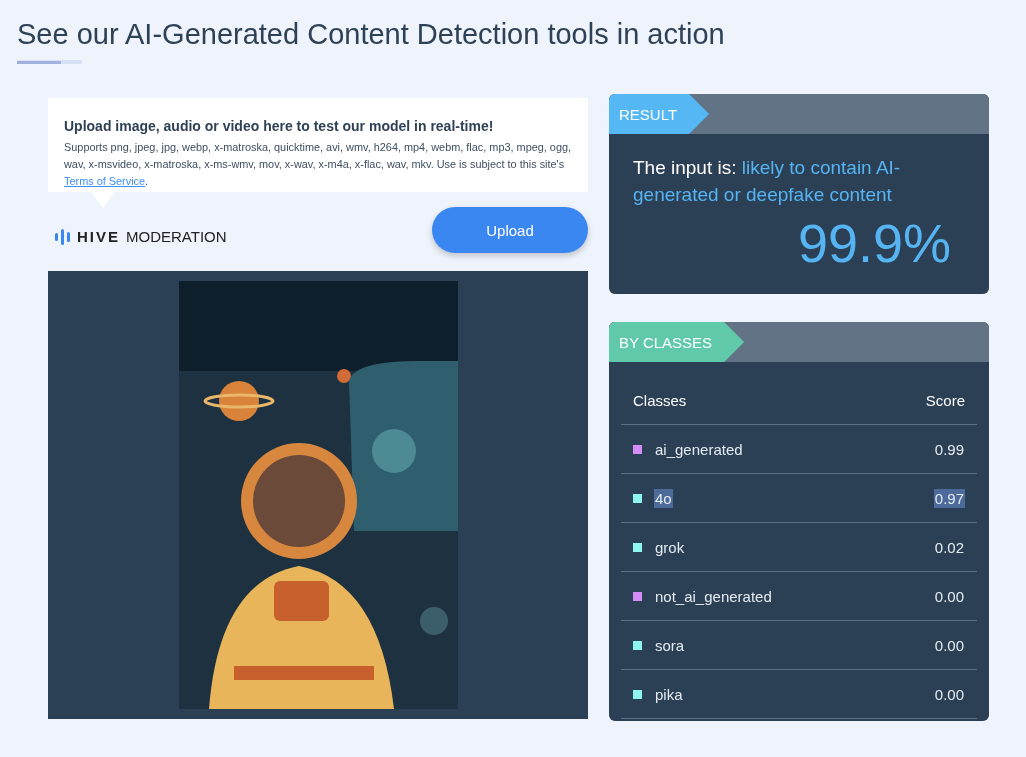 This screenshot has height=757, width=1026. Describe the element at coordinates (949, 547) in the screenshot. I see `class-score: 0.02` at that location.